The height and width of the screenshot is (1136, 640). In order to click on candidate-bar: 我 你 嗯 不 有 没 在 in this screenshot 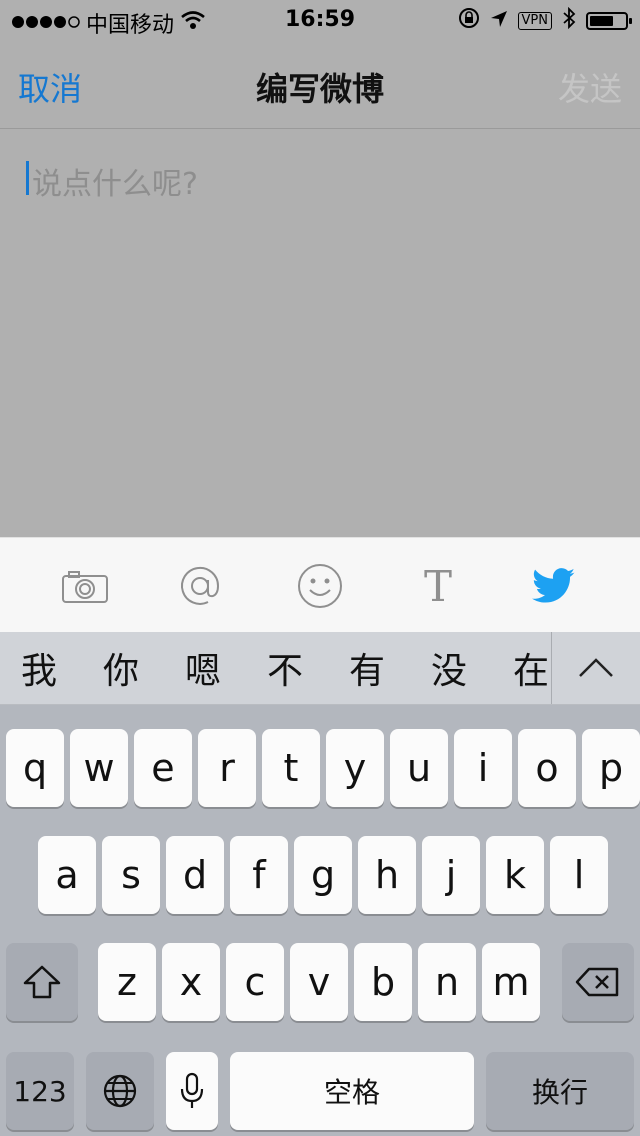, I will do `click(320, 668)`.